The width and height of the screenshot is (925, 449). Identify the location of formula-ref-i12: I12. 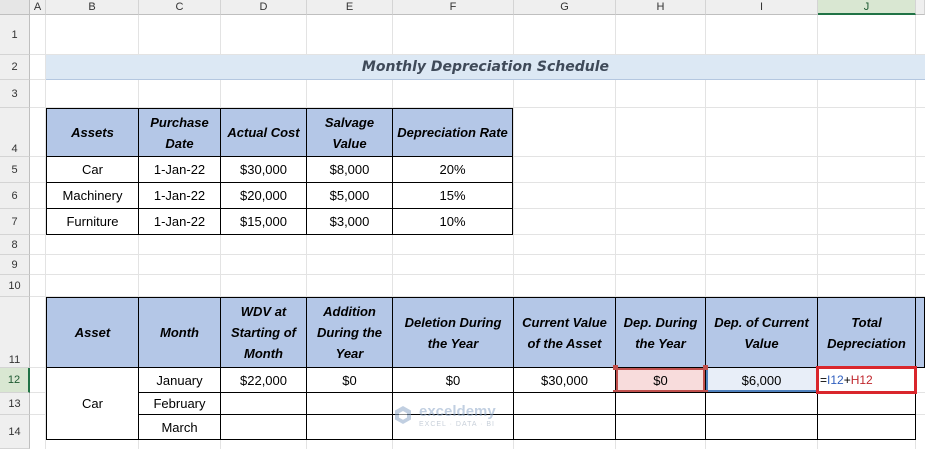
(835, 380).